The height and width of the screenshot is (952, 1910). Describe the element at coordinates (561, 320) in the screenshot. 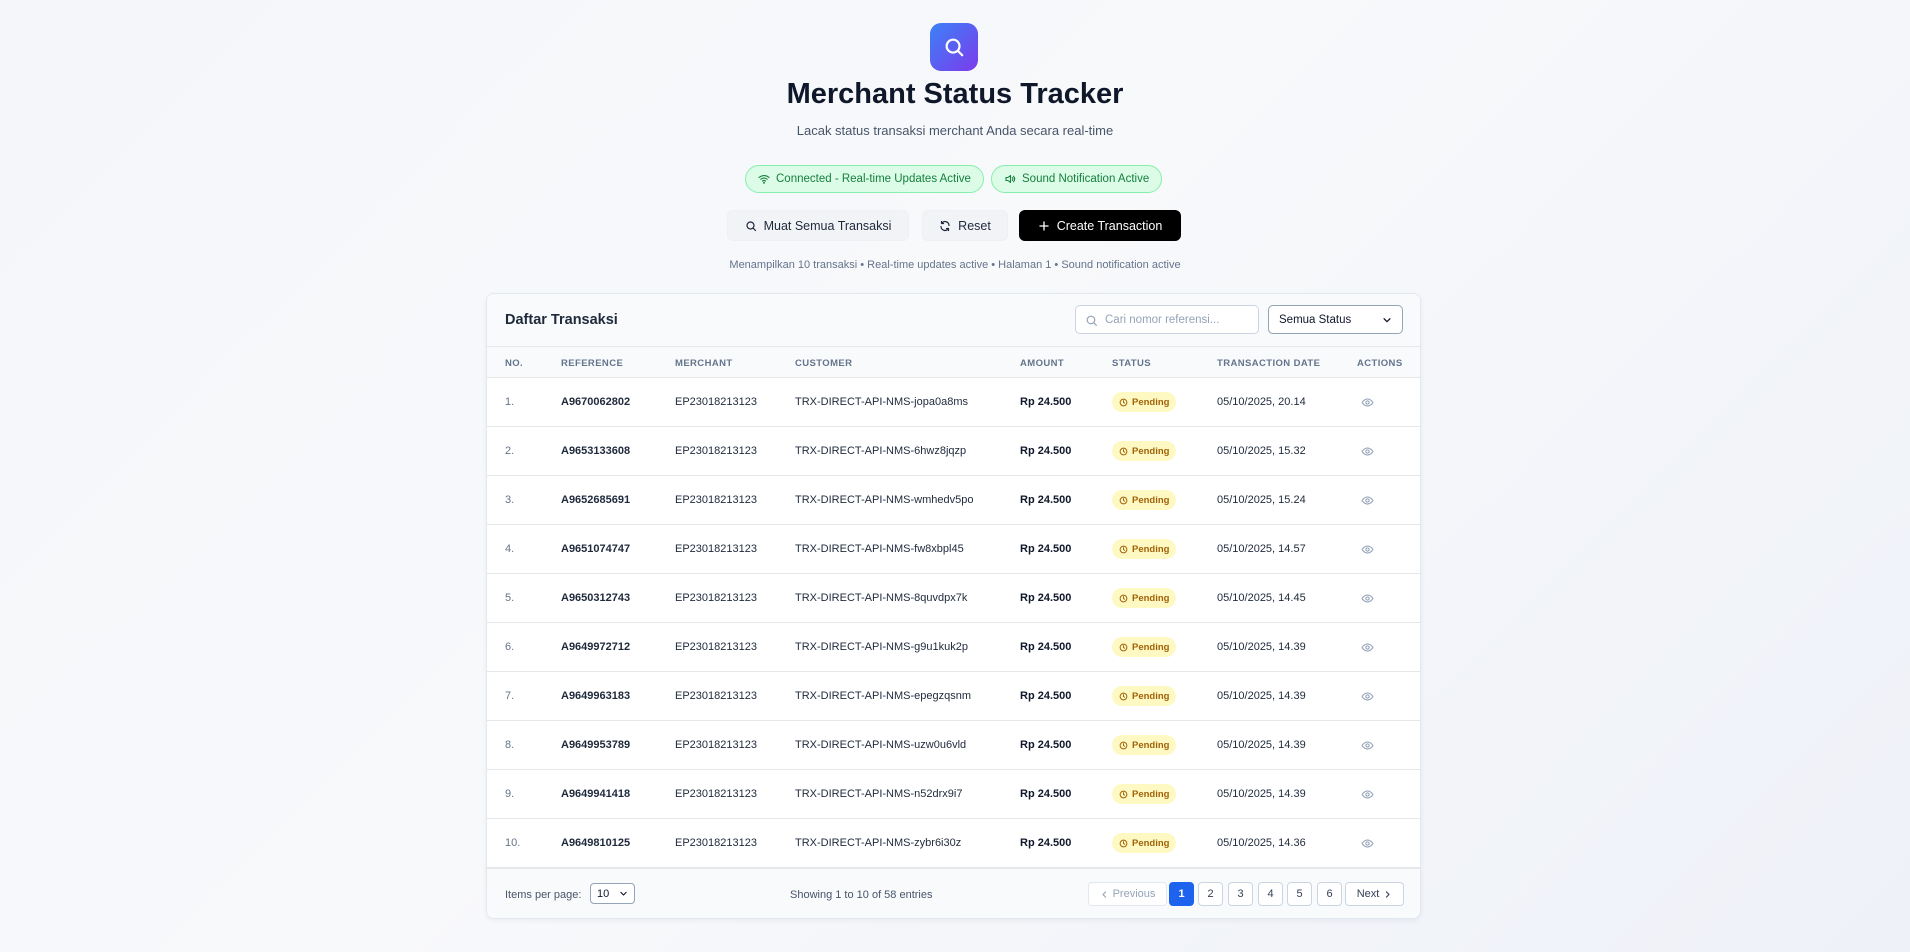

I see `card-title: Daftar Transaksi` at that location.